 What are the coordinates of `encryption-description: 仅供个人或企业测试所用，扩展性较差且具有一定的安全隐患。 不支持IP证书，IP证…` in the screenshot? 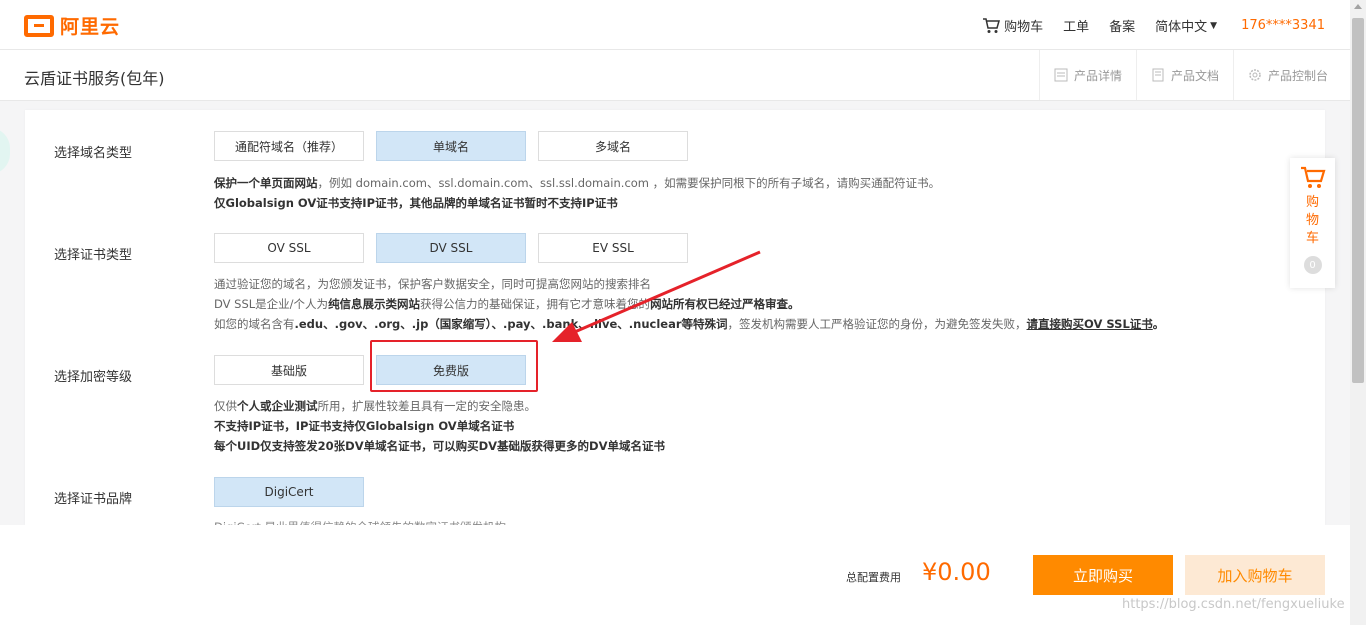 It's located at (439, 426).